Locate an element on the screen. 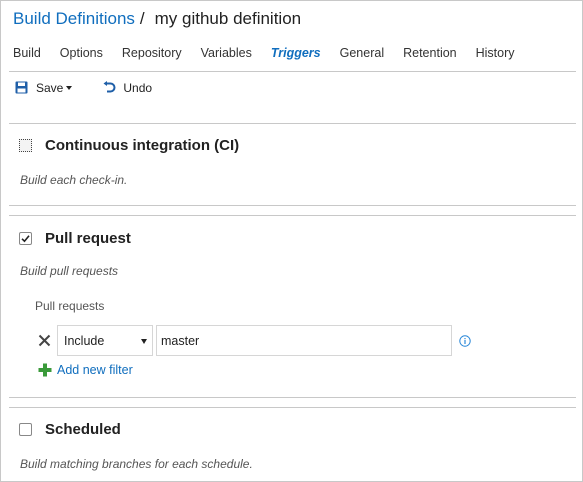  filter-type-value: Include is located at coordinates (84, 340).